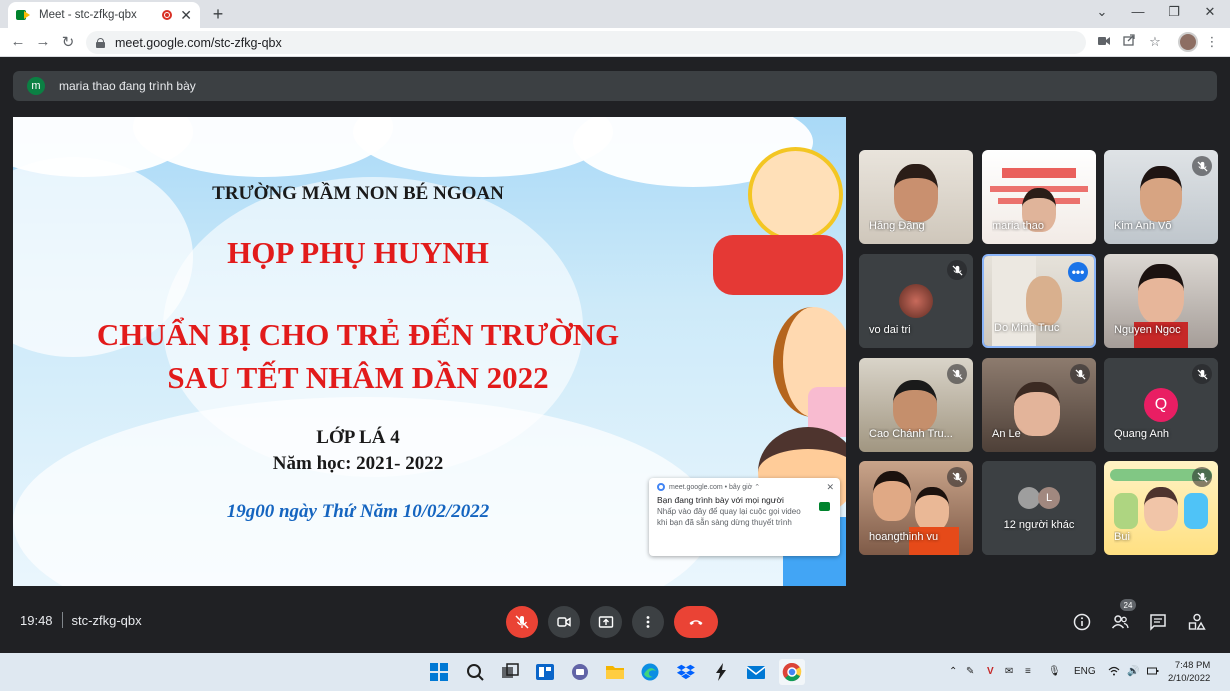 This screenshot has width=1230, height=691. I want to click on chrome-icon, so click(661, 487).